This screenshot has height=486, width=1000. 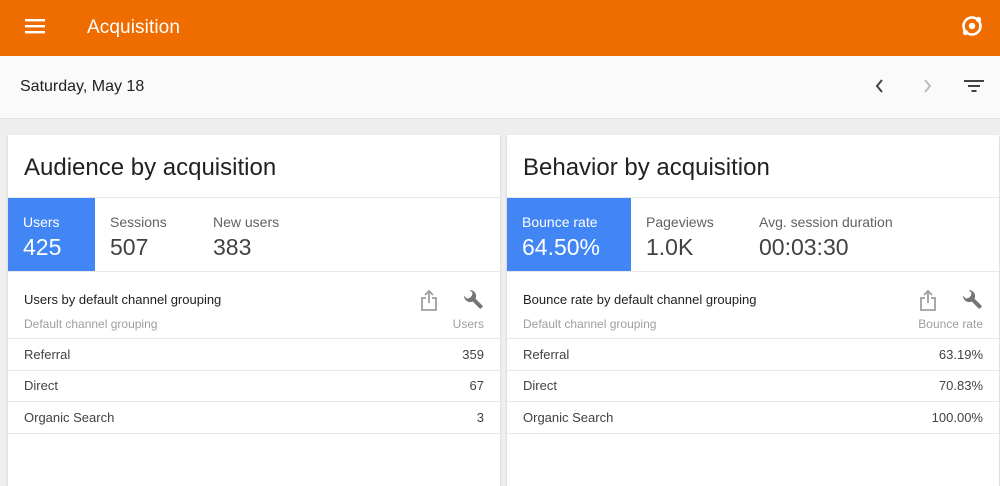 What do you see at coordinates (500, 87) in the screenshot?
I see `date-bar: Saturday, May 18` at bounding box center [500, 87].